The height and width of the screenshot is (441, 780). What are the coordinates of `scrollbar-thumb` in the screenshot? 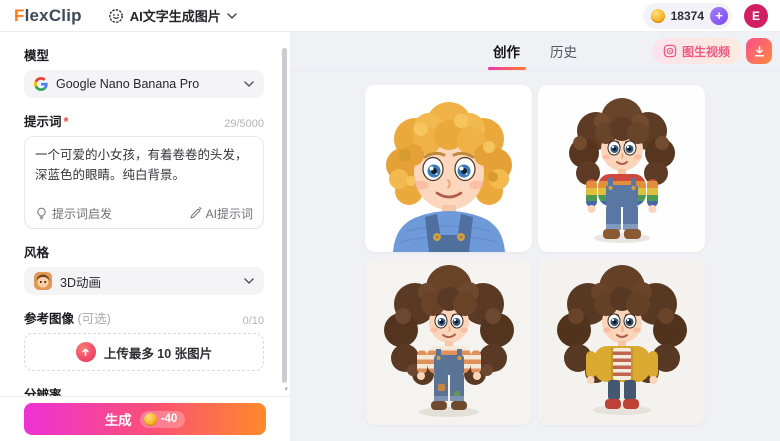 It's located at (284, 215).